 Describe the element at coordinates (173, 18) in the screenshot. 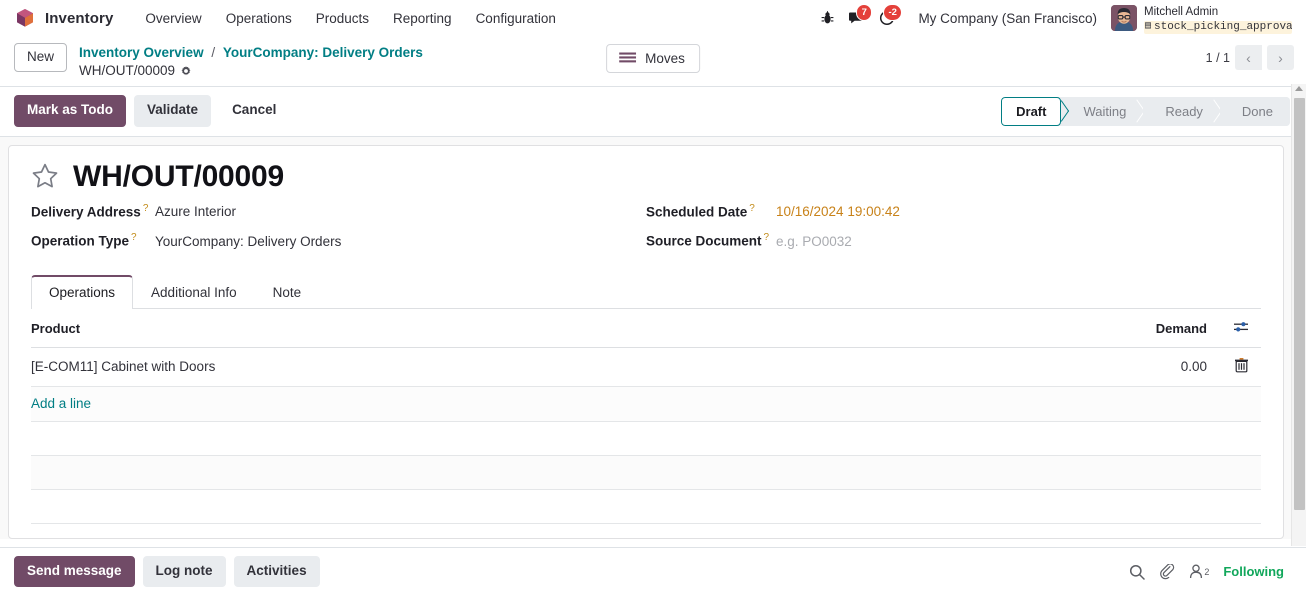

I see `menu-item-overview: Overview` at that location.